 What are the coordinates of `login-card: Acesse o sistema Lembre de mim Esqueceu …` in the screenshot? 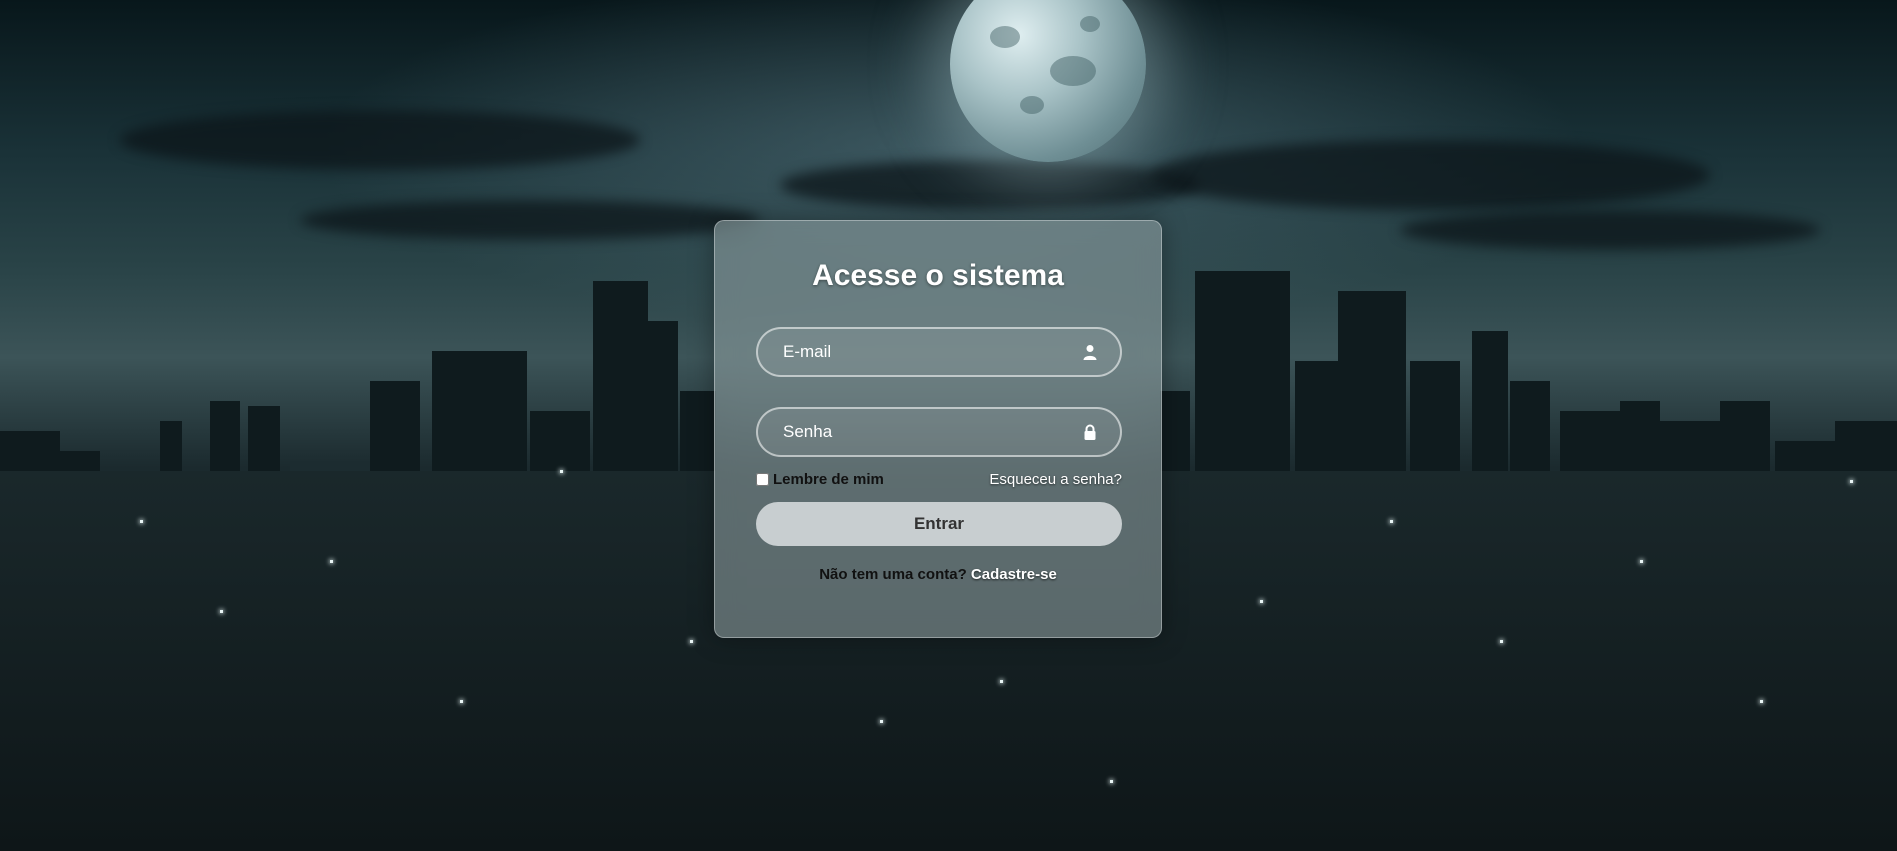 It's located at (938, 429).